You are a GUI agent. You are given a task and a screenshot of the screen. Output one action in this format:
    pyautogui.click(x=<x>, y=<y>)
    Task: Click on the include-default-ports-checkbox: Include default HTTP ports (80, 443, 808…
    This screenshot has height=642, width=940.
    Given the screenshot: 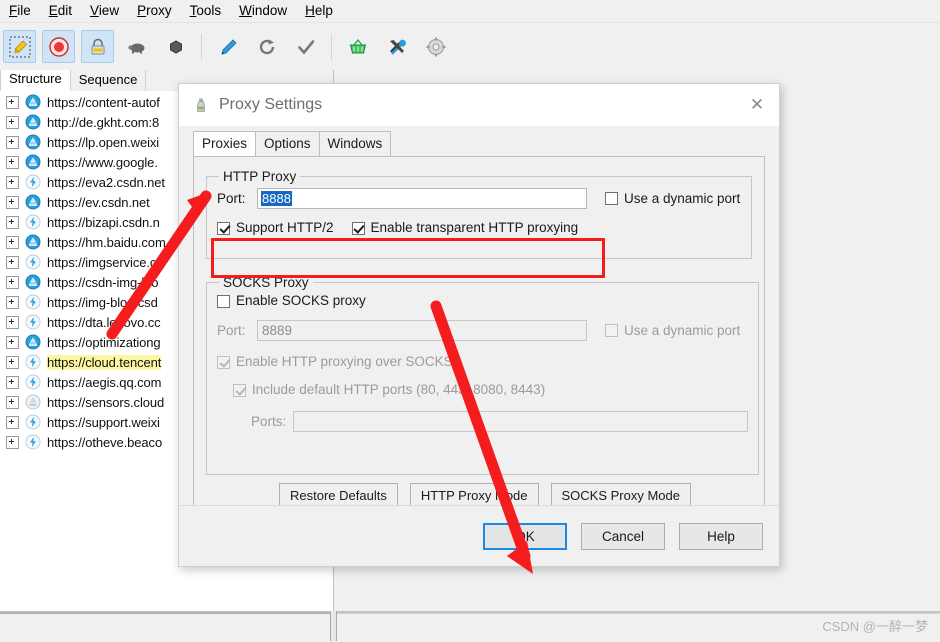 What is the action you would take?
    pyautogui.click(x=389, y=390)
    